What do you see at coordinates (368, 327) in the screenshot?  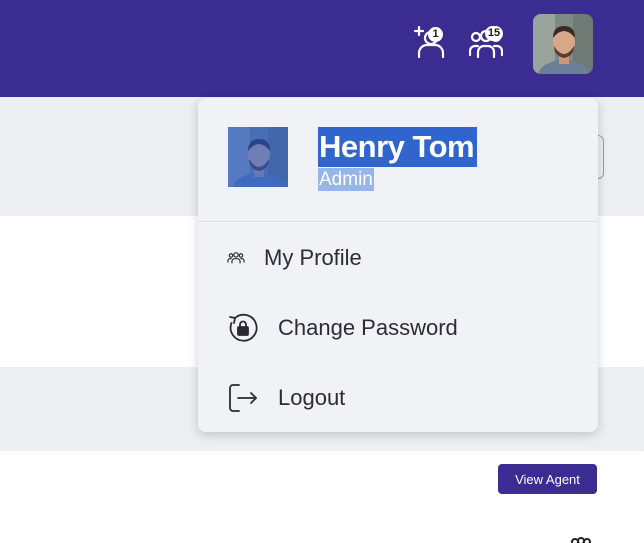 I see `menu-item-label: Change Password` at bounding box center [368, 327].